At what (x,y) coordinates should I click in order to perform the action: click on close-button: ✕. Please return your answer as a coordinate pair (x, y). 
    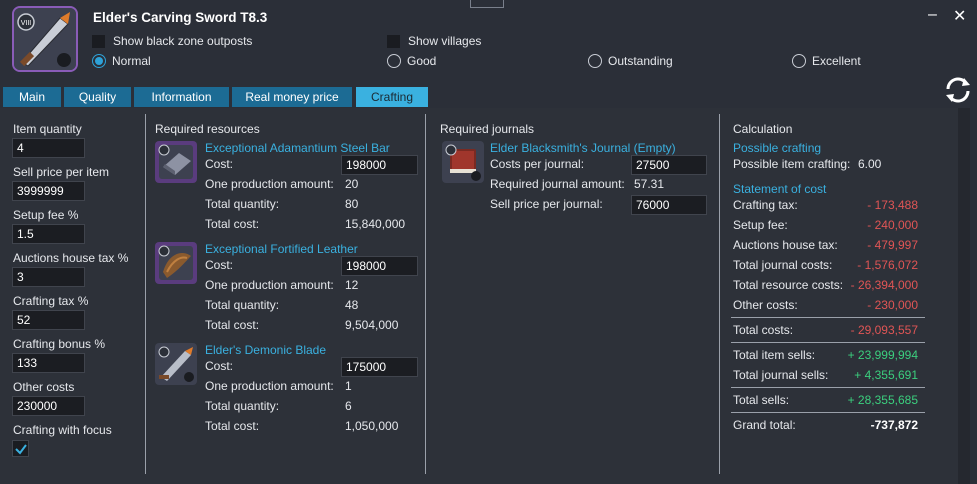
    Looking at the image, I should click on (959, 16).